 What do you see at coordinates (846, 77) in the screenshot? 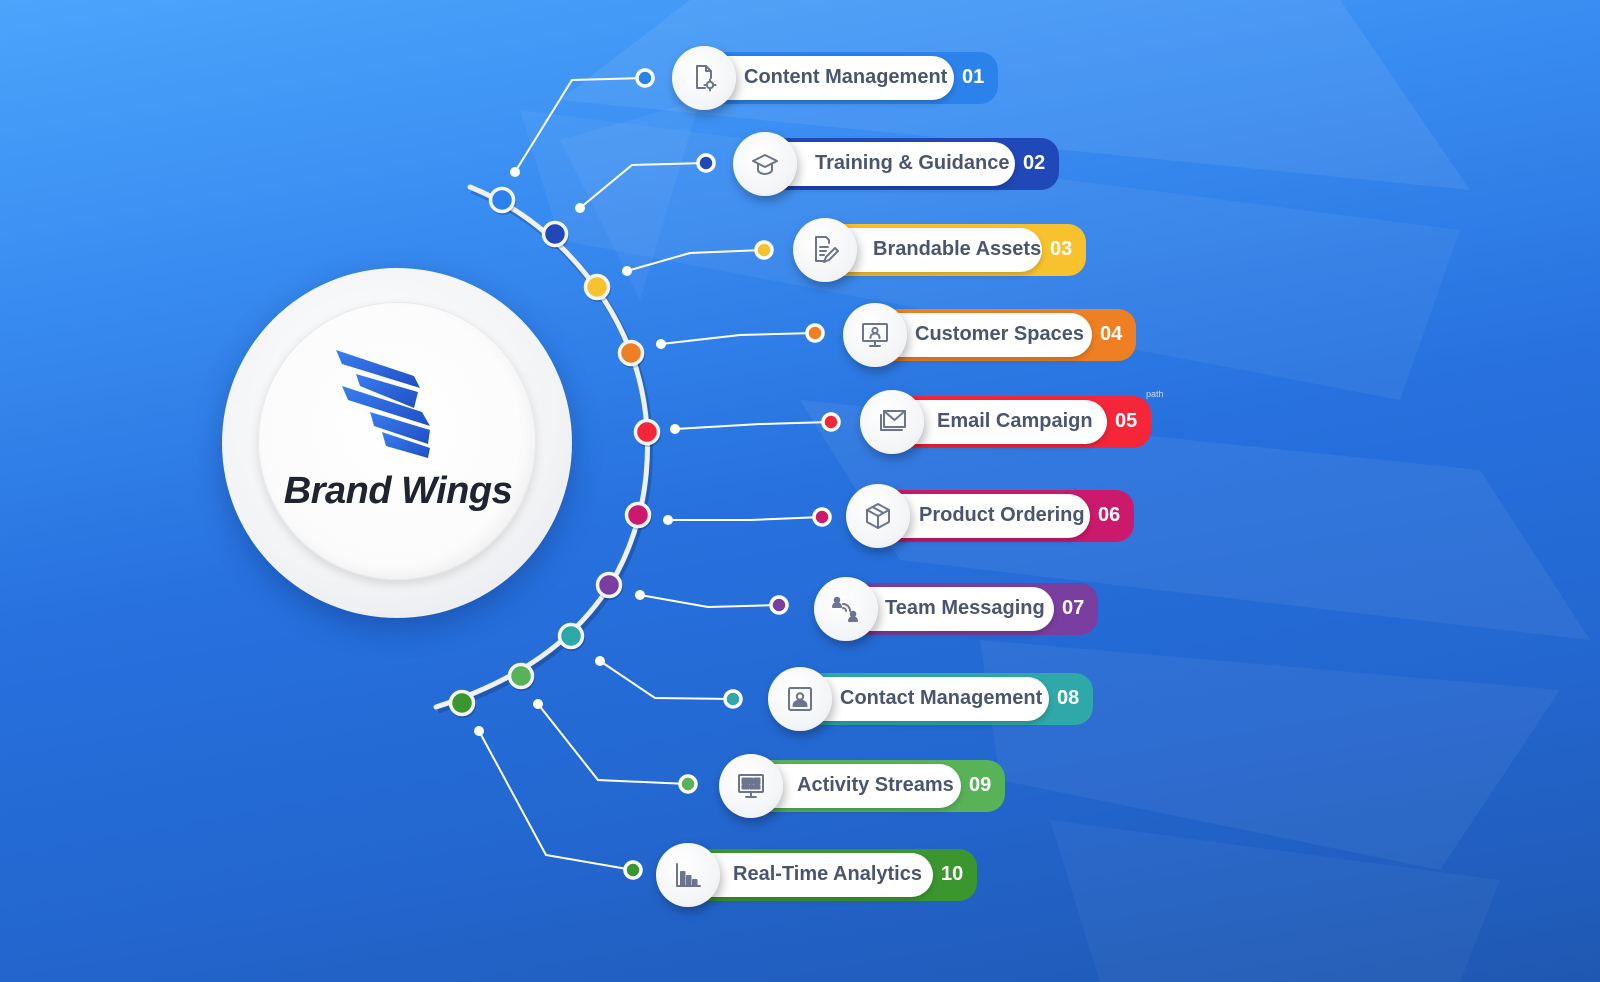
I see `feature-label: Content Management` at bounding box center [846, 77].